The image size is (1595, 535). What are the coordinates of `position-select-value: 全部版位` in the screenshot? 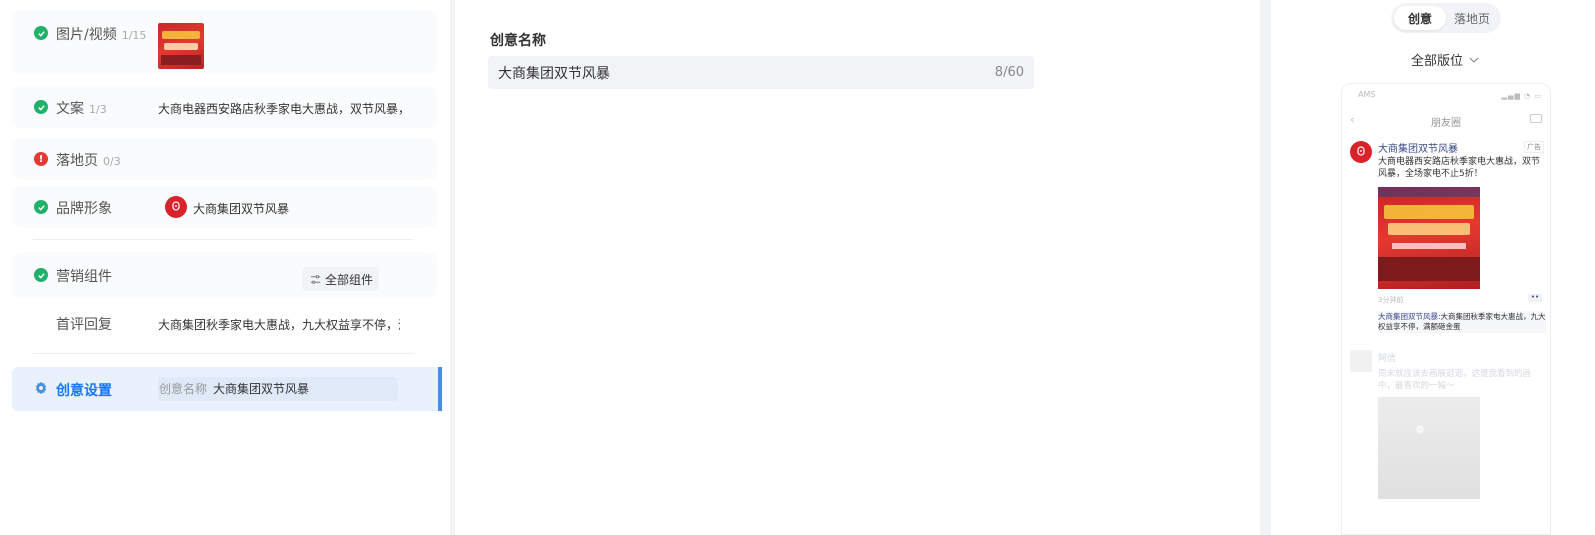 It's located at (1437, 61).